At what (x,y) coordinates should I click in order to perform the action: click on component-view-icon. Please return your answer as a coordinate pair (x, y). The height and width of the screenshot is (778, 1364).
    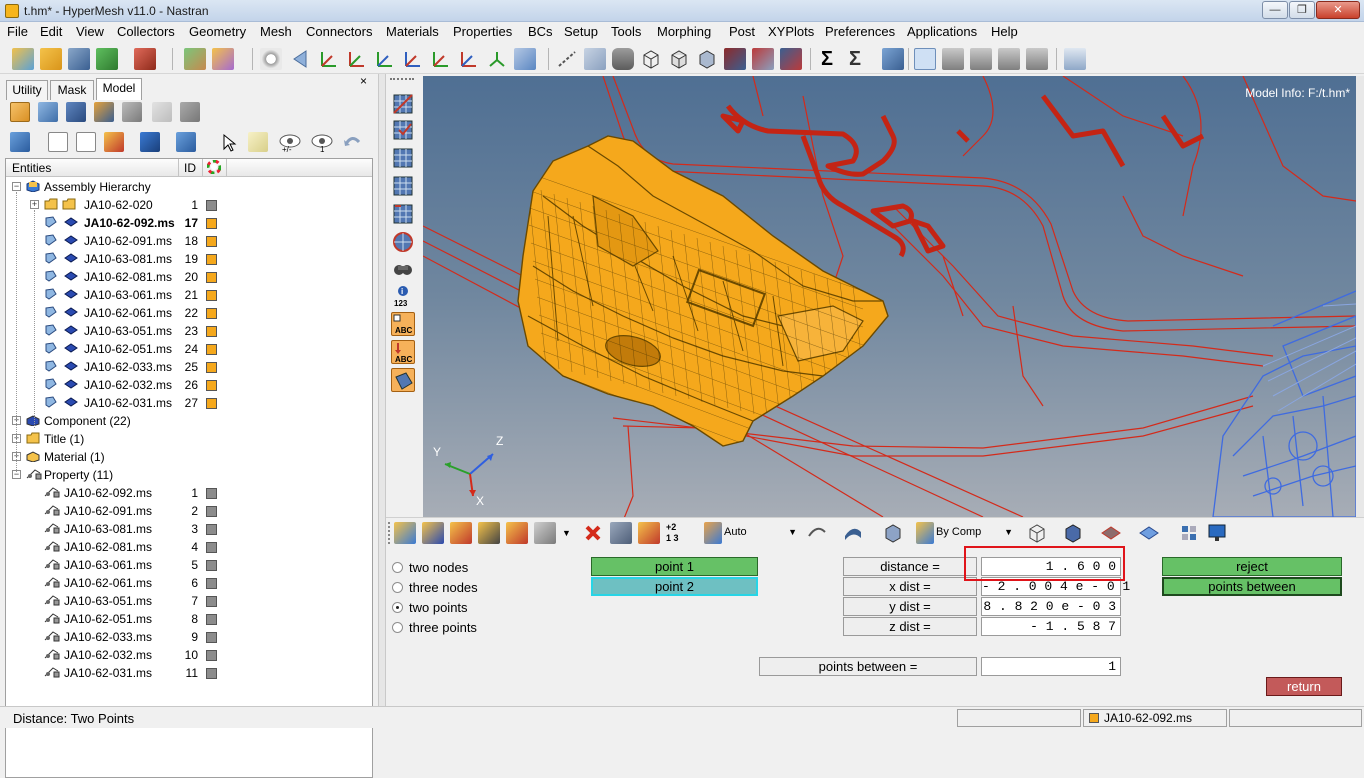
    Looking at the image, I should click on (20, 112).